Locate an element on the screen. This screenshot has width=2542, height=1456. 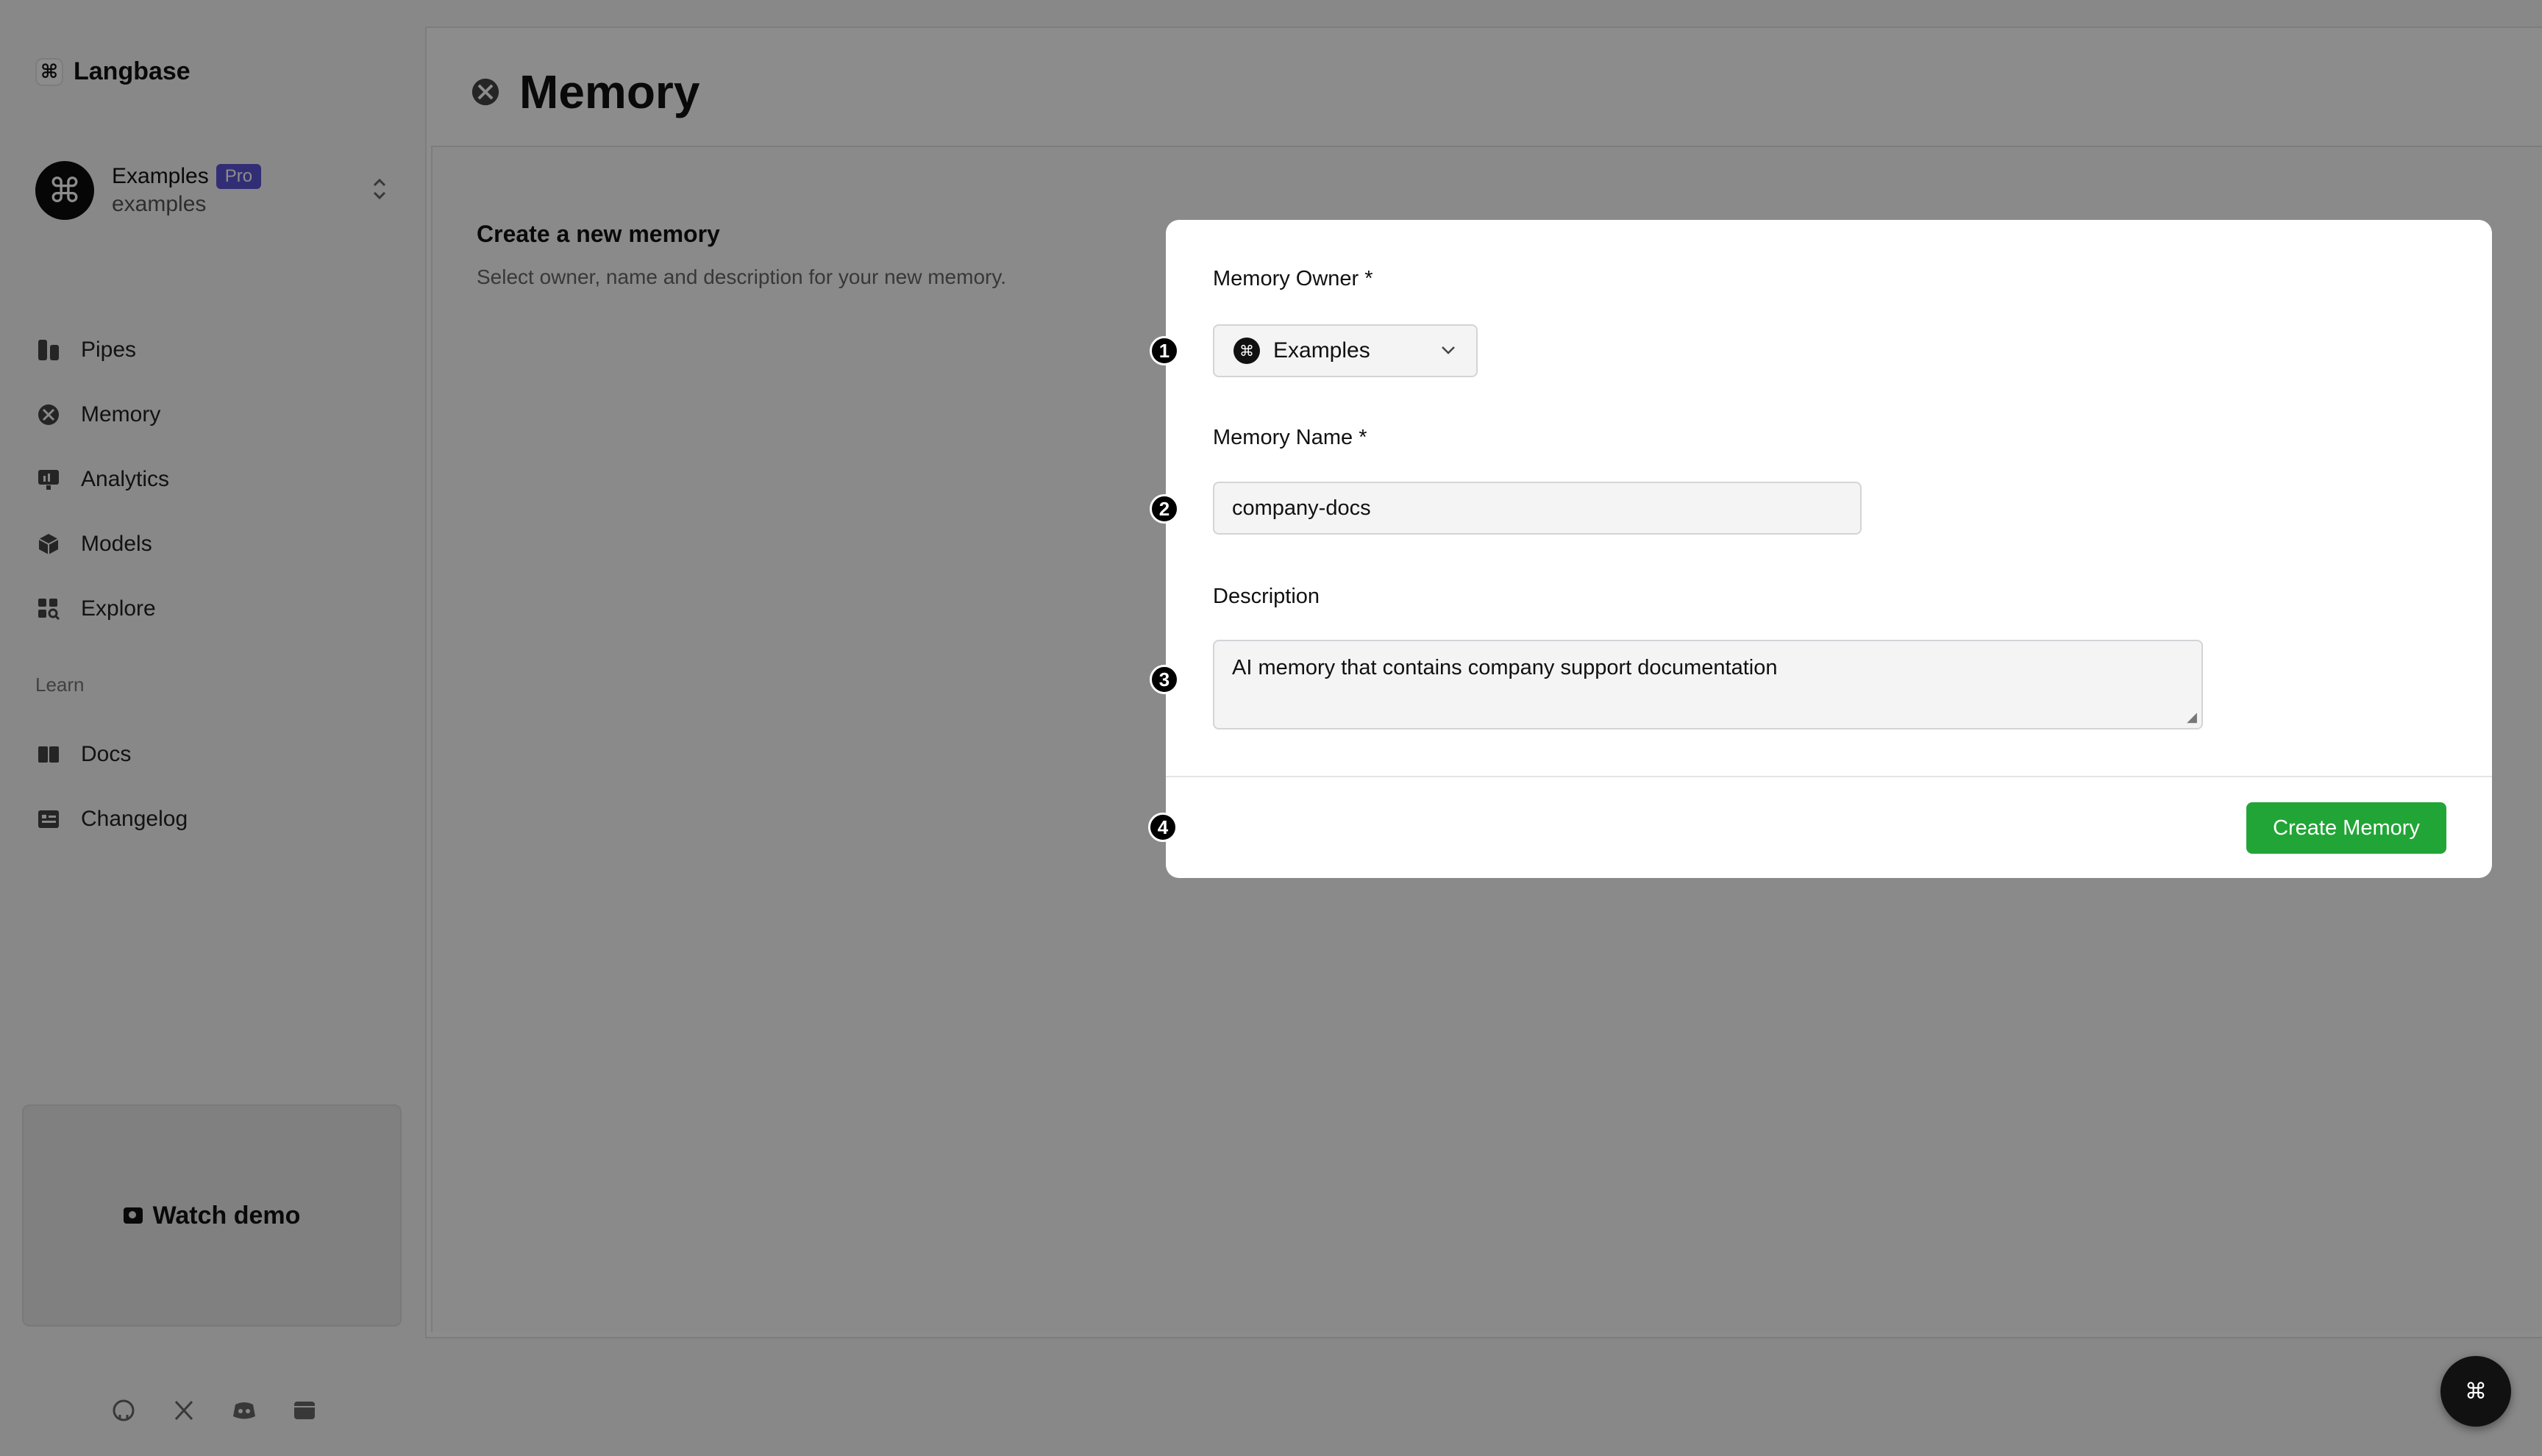
step-marker-3: 3 is located at coordinates (1164, 679).